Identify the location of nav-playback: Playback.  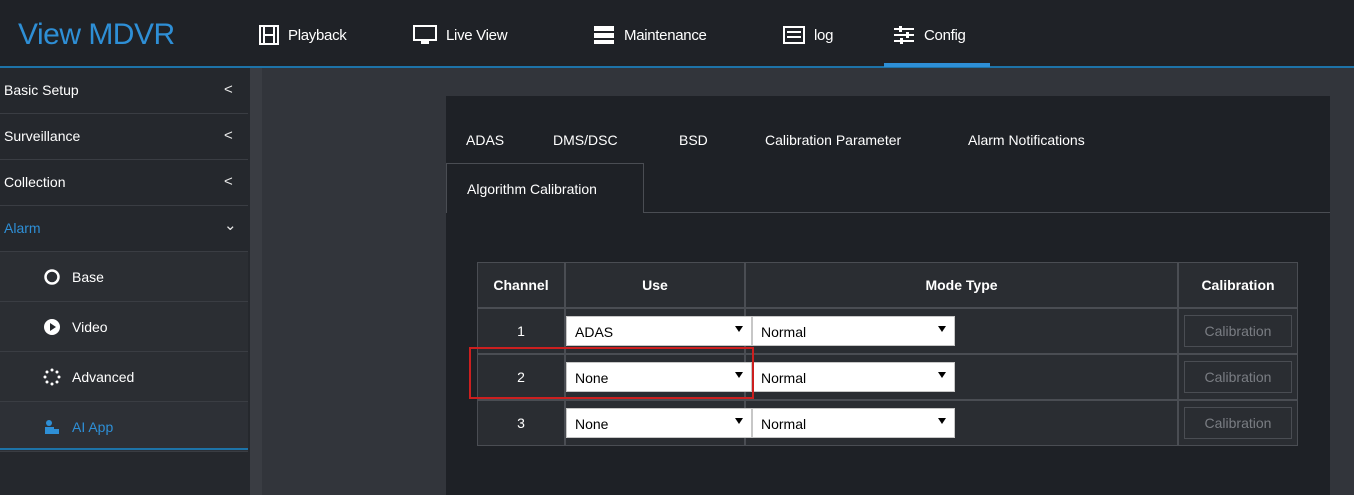
(302, 35).